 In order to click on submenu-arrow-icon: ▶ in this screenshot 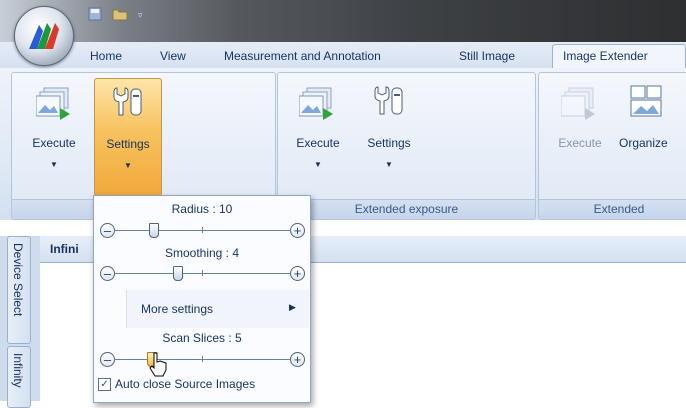, I will do `click(292, 307)`.